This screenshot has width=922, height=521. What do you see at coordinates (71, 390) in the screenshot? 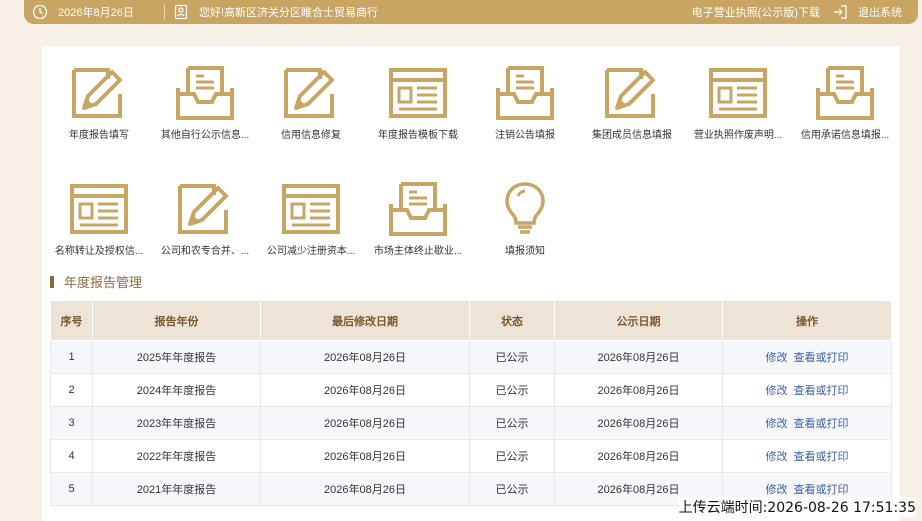
I see `cell-no: 2` at bounding box center [71, 390].